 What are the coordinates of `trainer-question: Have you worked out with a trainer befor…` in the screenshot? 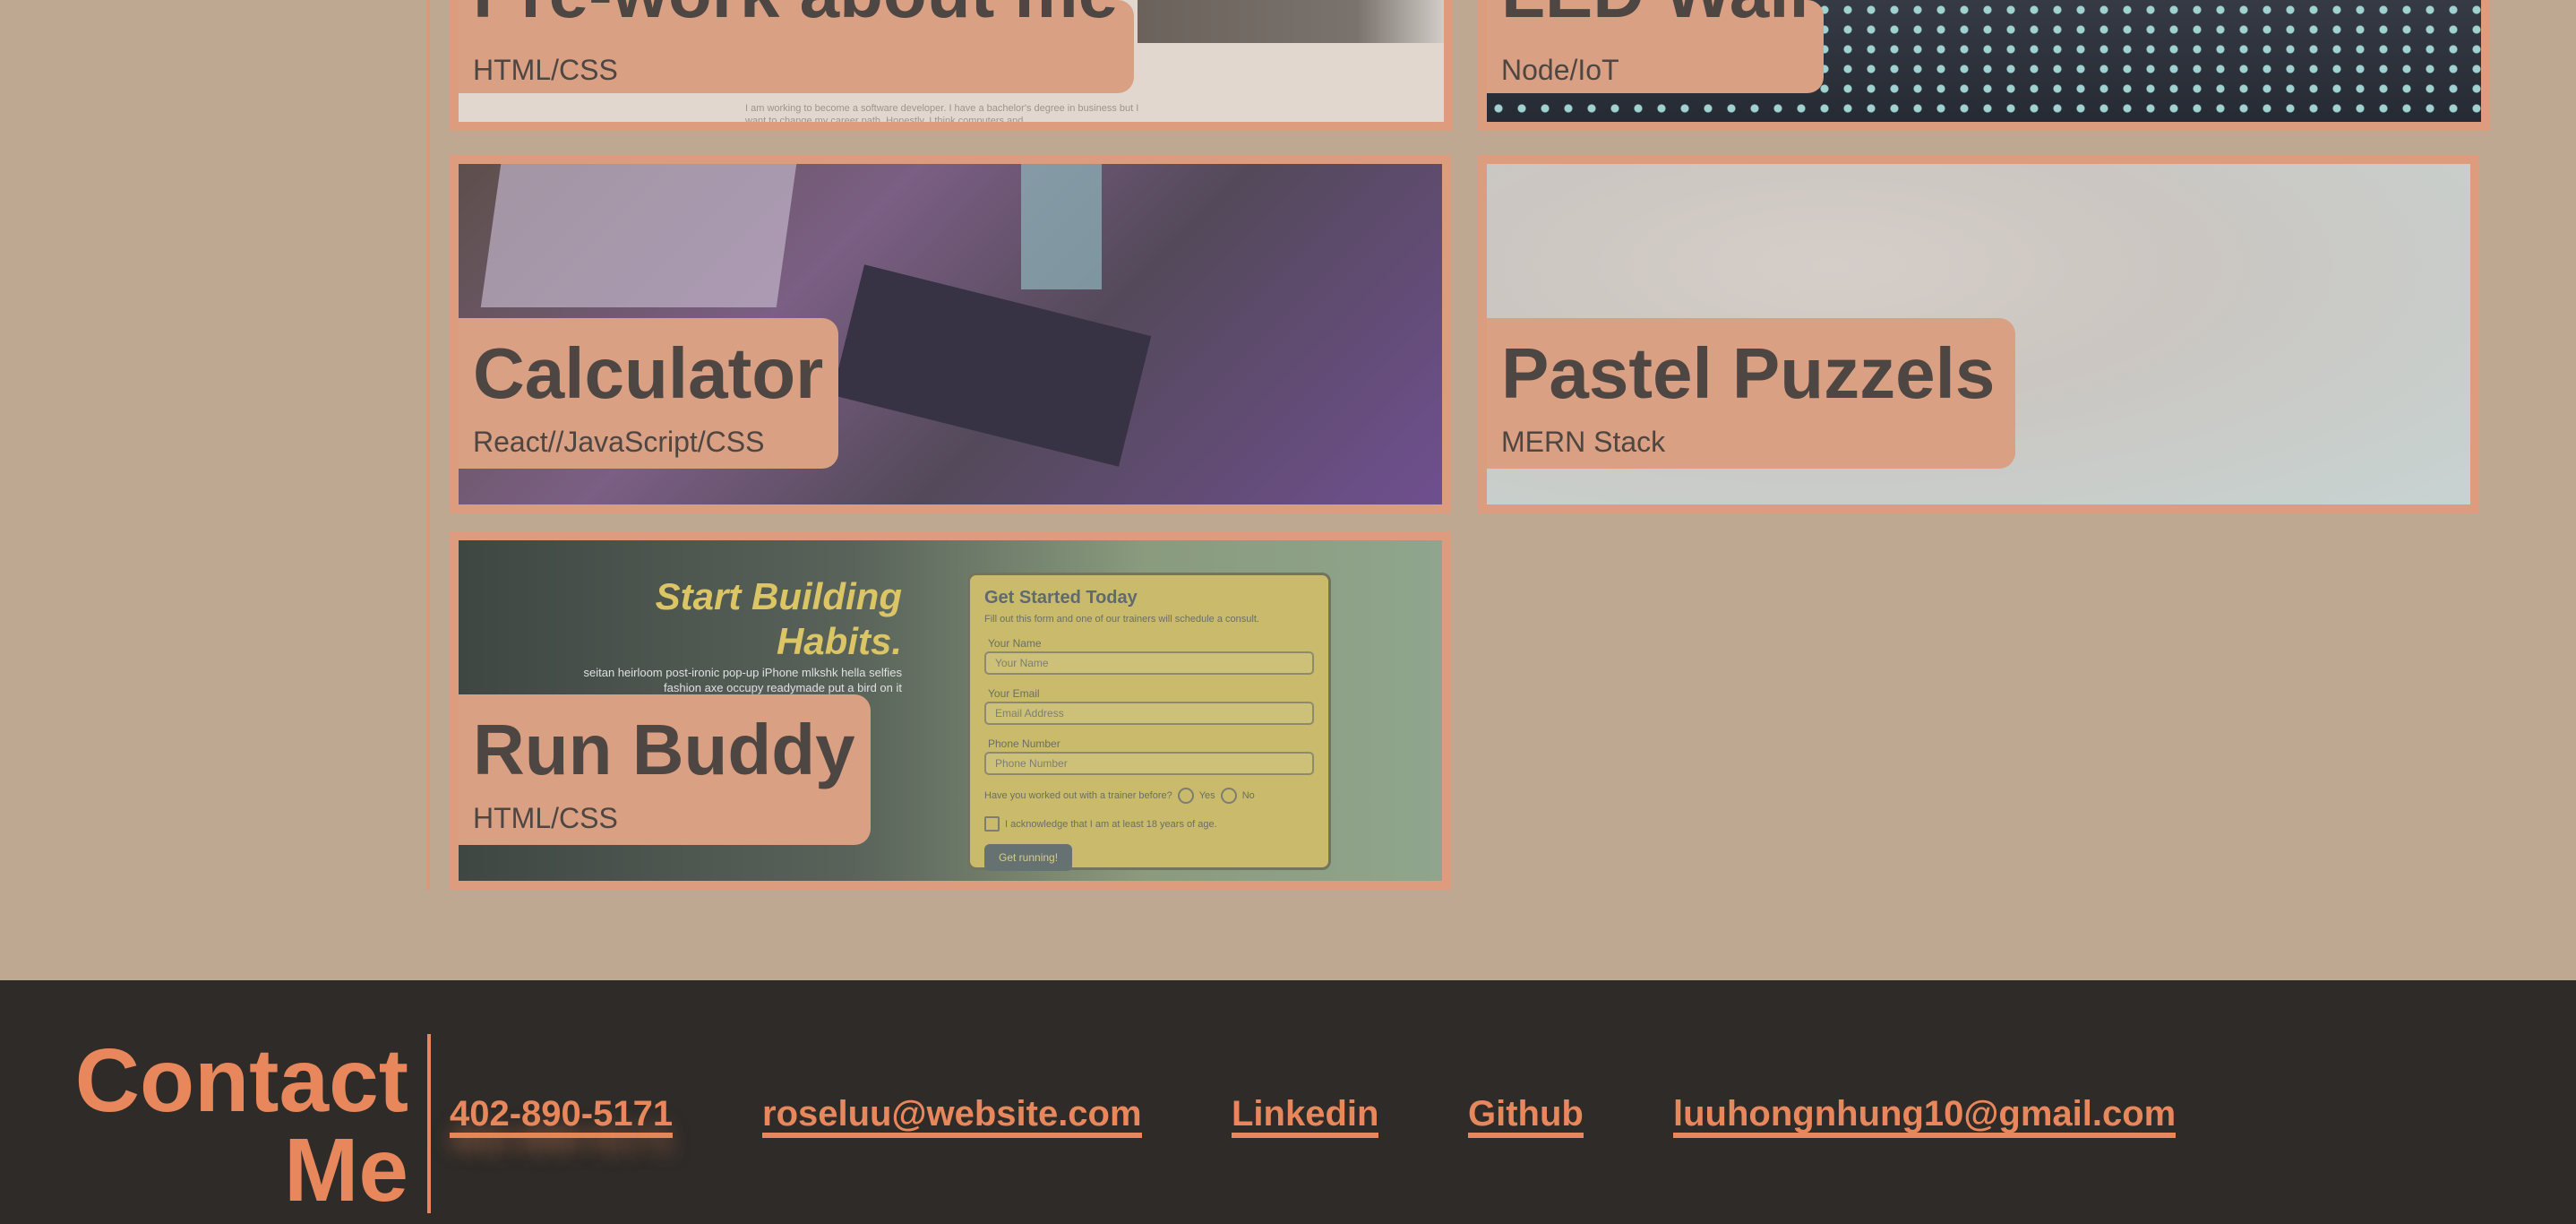 It's located at (1078, 795).